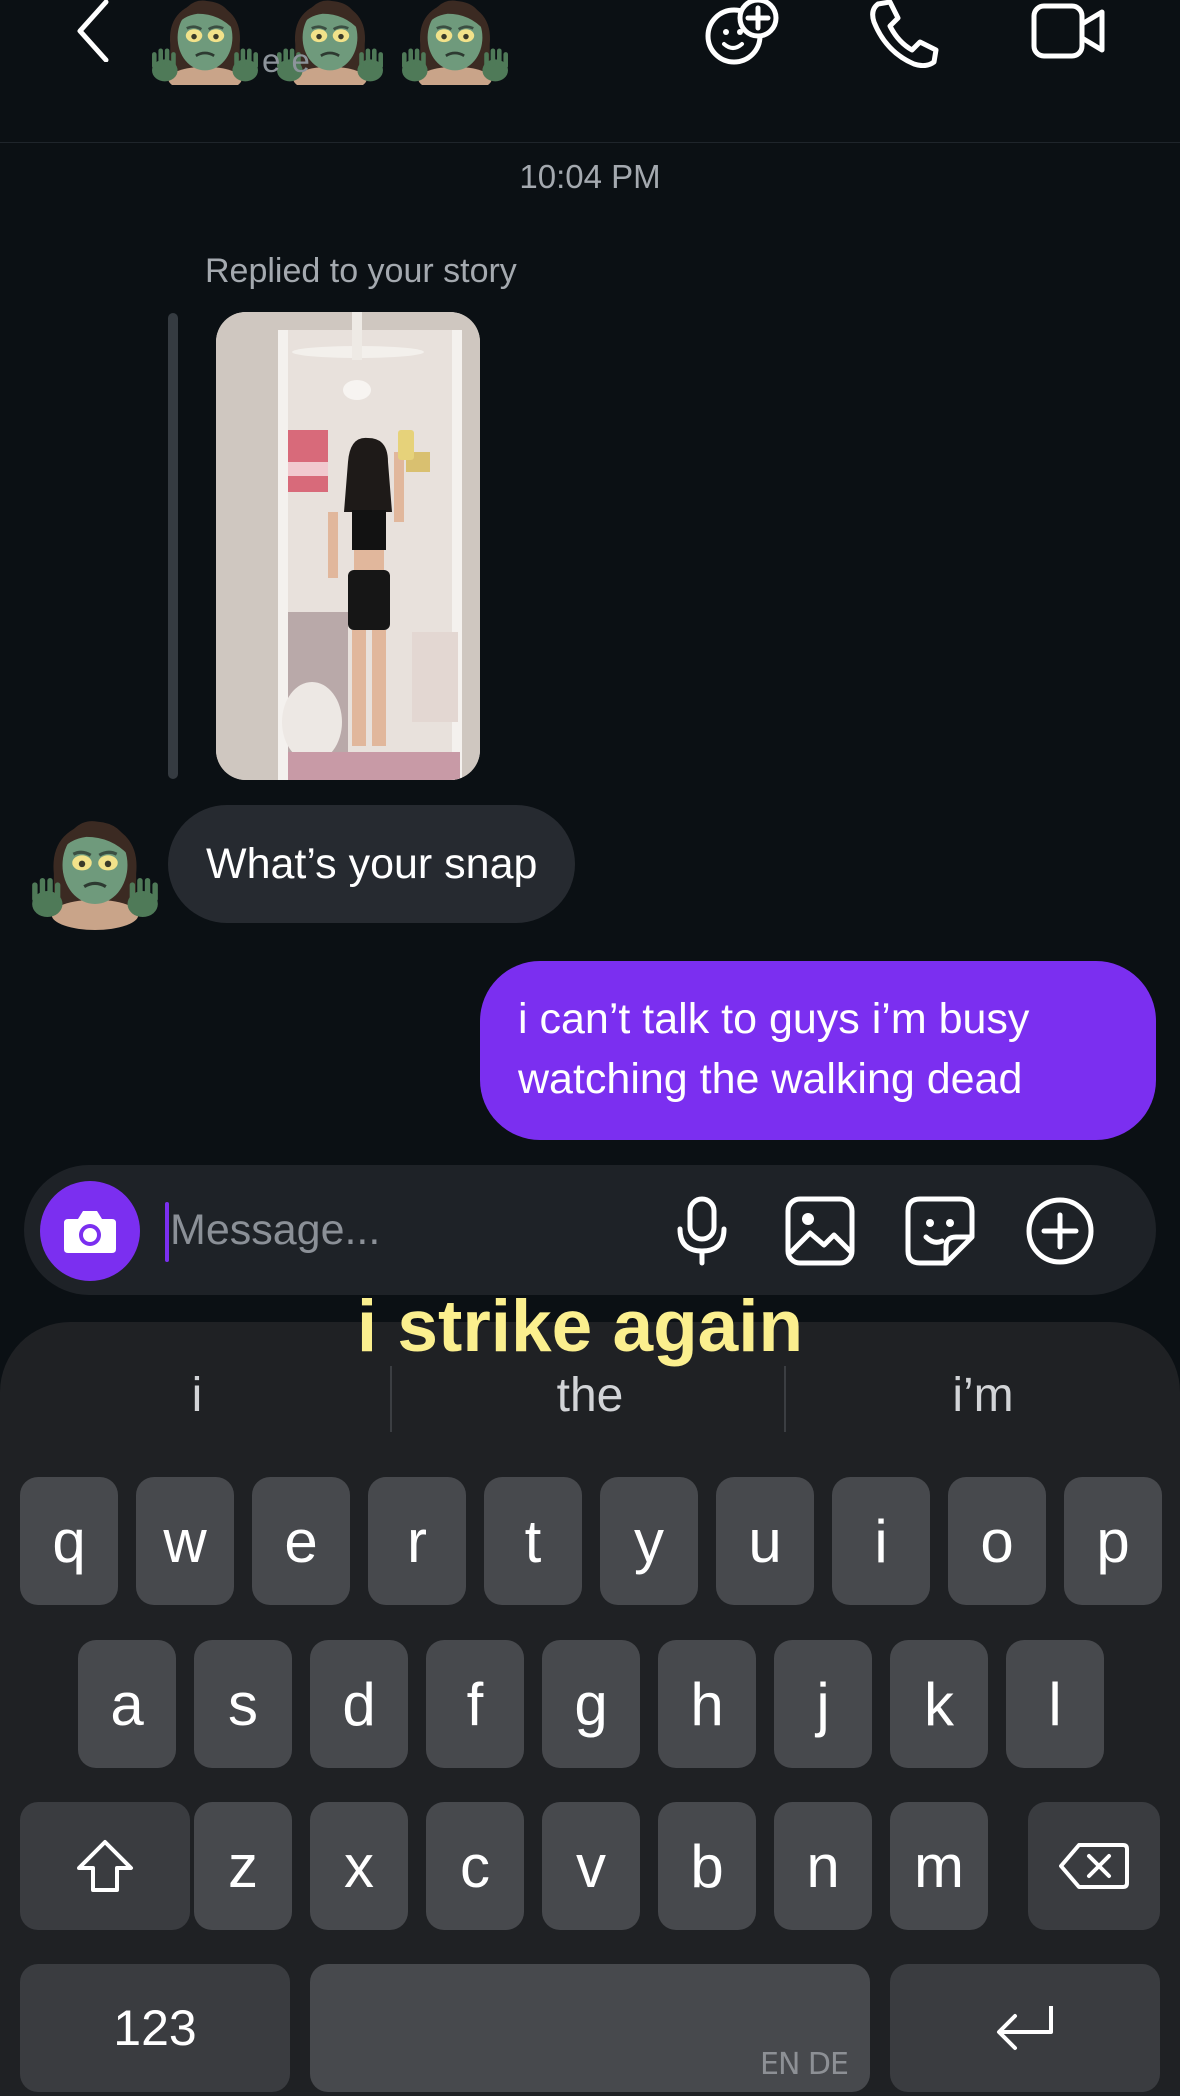  Describe the element at coordinates (372, 864) in the screenshot. I see `incoming-message-bubble: What’s your snap` at that location.